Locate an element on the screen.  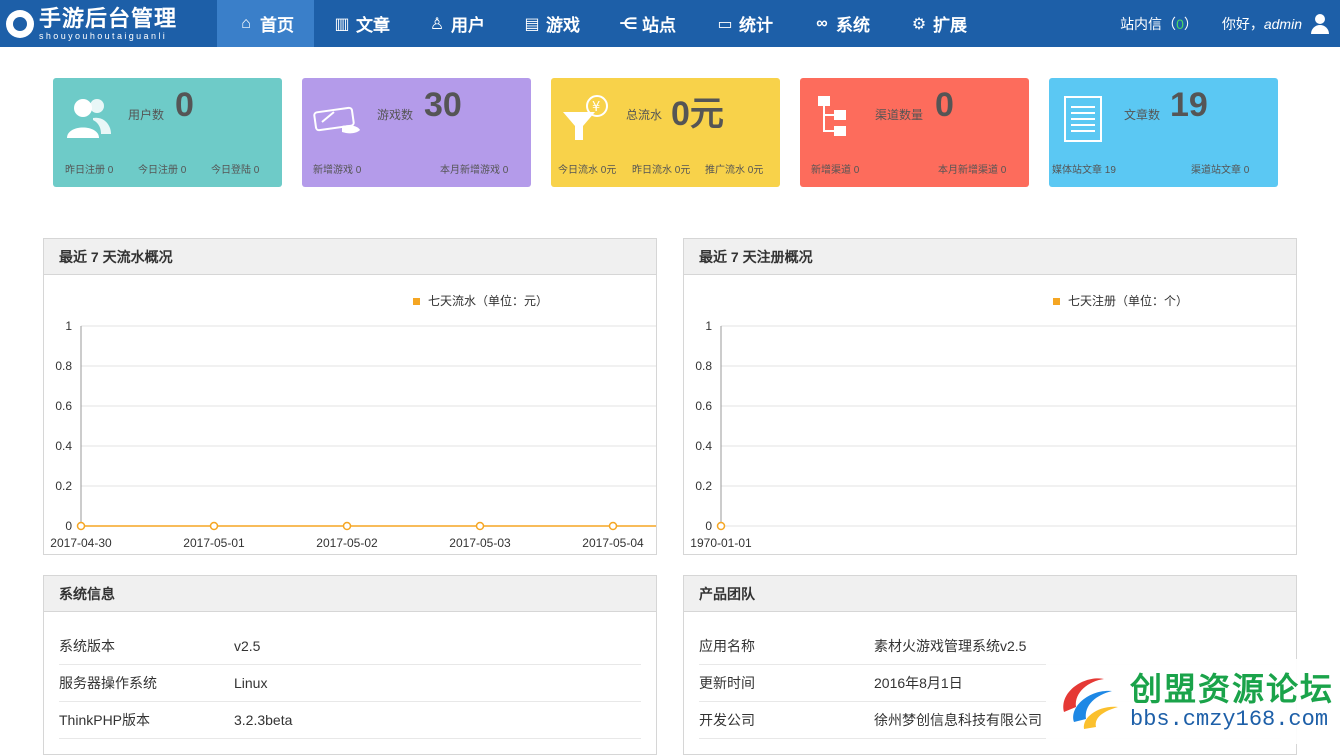
info-key: 系统版本 is located at coordinates (87, 646).